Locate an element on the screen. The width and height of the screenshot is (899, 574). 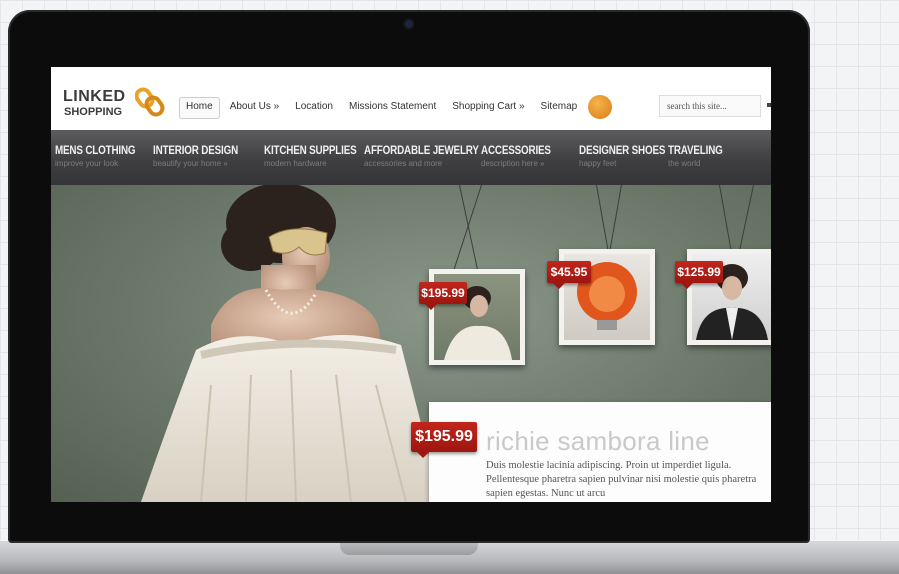
nav-about-us: About Us » is located at coordinates (254, 108).